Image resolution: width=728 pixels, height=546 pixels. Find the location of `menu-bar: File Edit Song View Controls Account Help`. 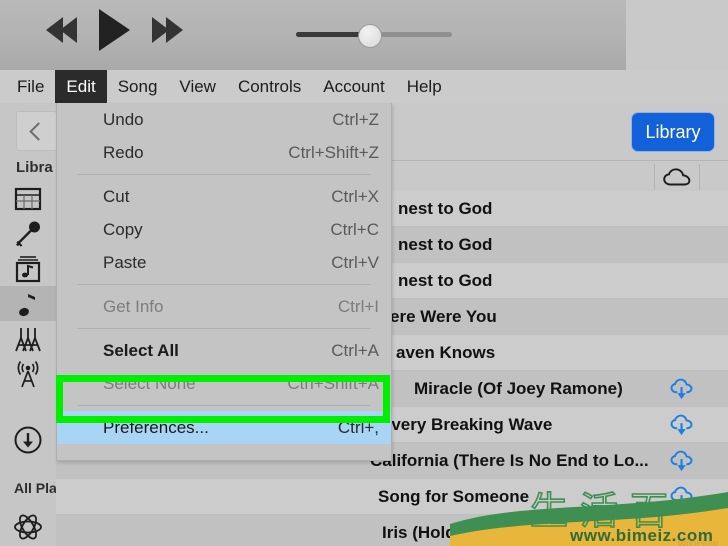

menu-bar: File Edit Song View Controls Account Help is located at coordinates (364, 87).